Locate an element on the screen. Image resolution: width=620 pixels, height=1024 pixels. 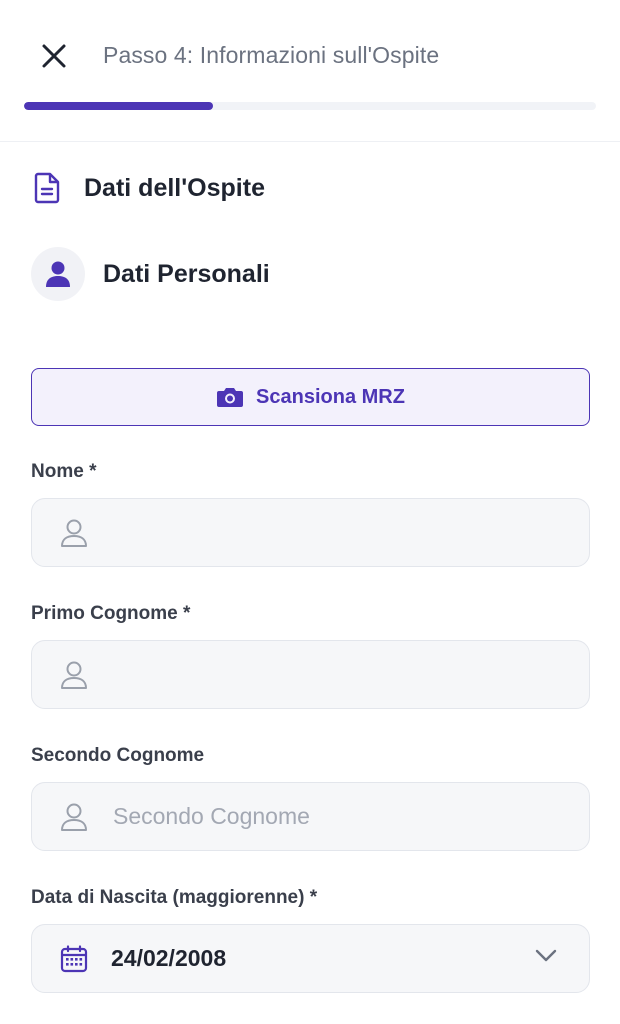
close-icon is located at coordinates (54, 56).